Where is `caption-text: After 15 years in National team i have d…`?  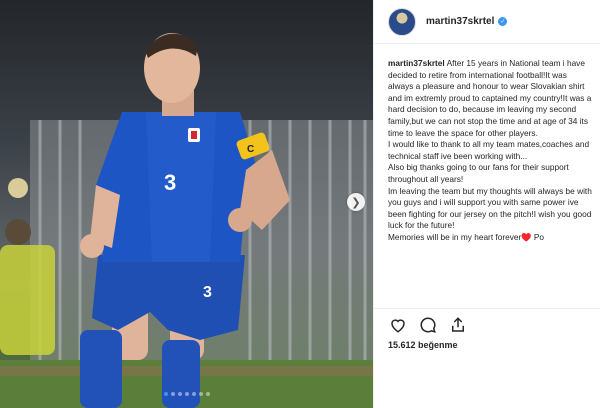 caption-text: After 15 years in National team i have d… is located at coordinates (490, 98).